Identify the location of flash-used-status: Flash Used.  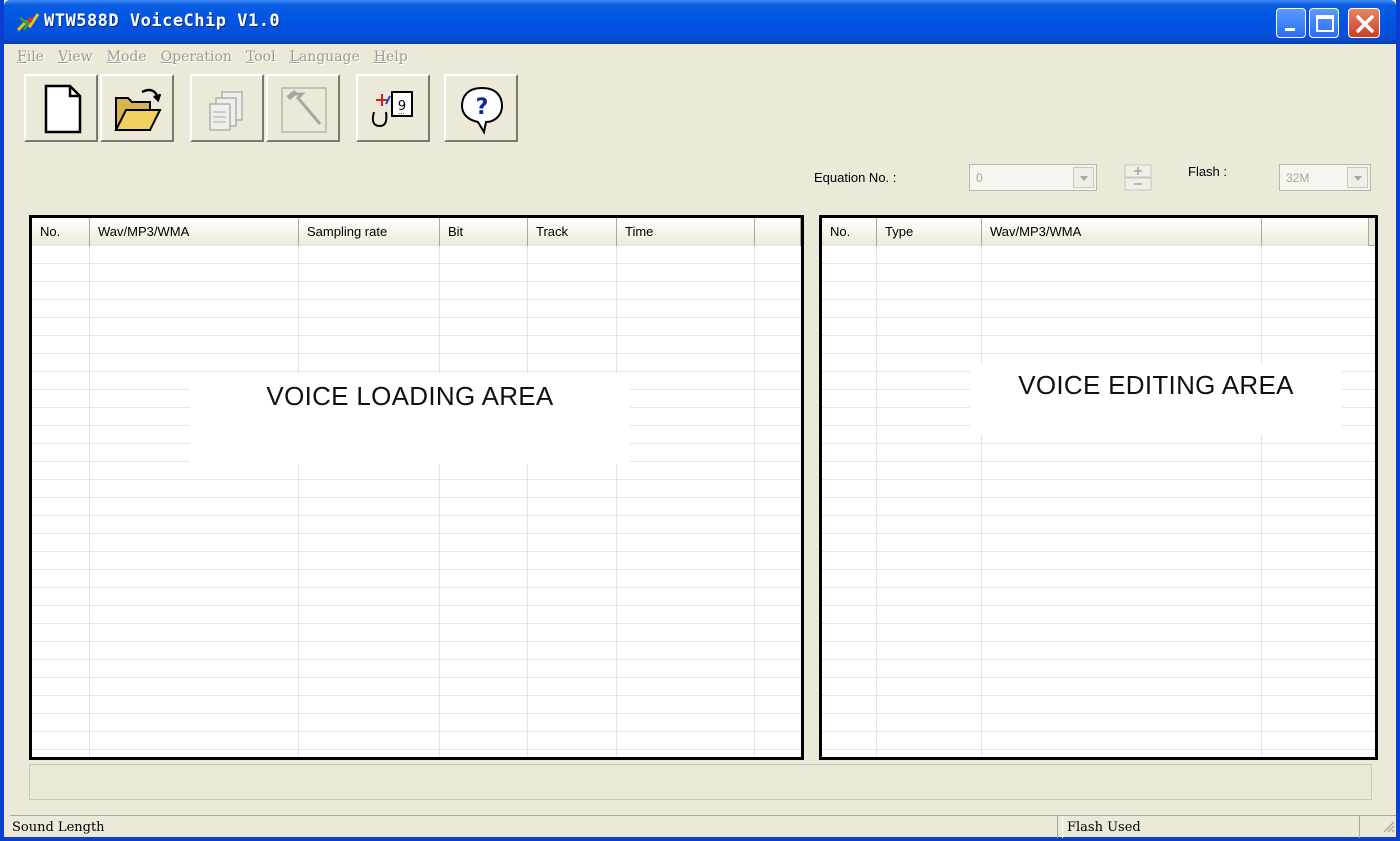
(1211, 827).